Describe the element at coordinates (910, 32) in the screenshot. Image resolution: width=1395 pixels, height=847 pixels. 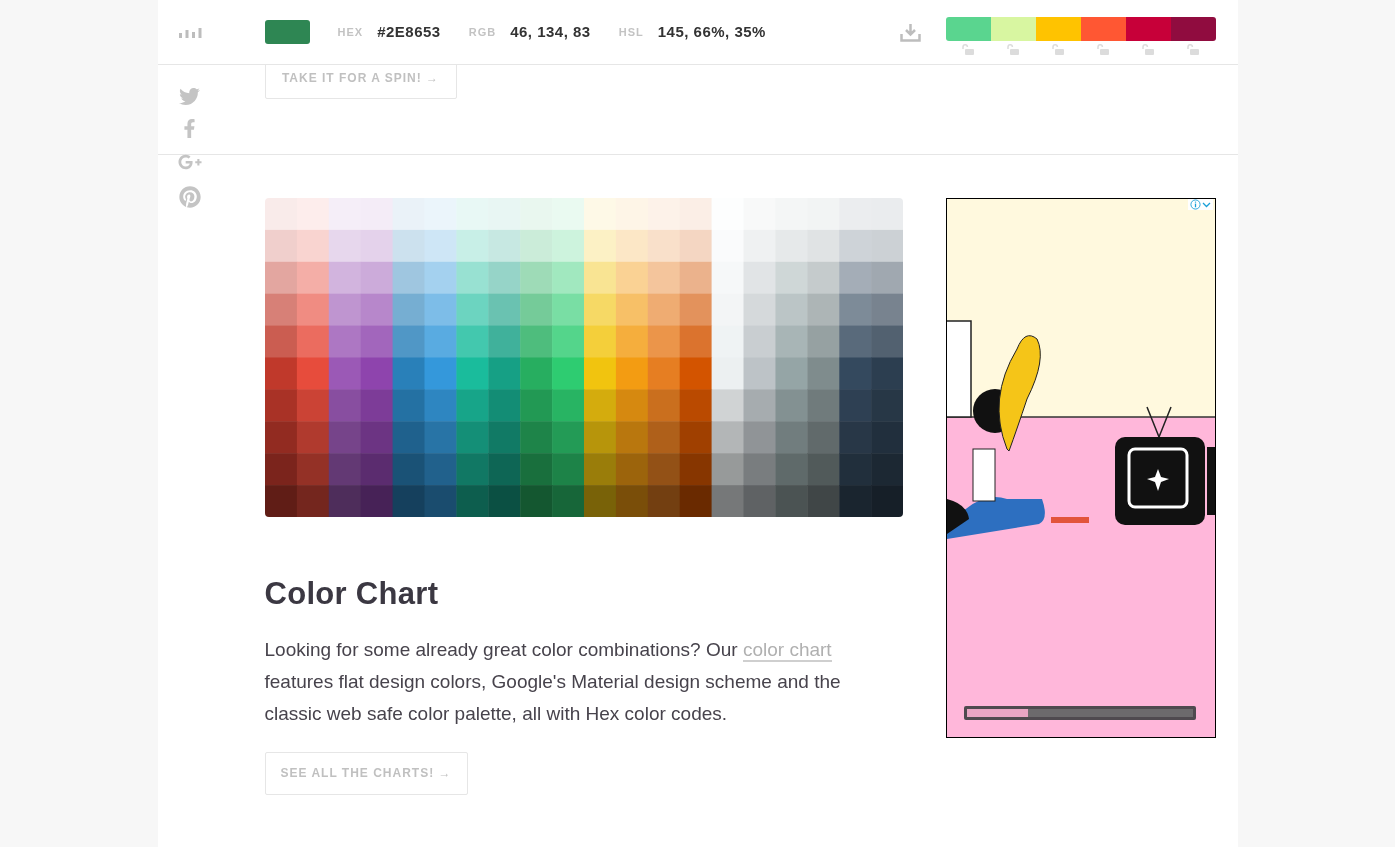
I see `download-icon` at that location.